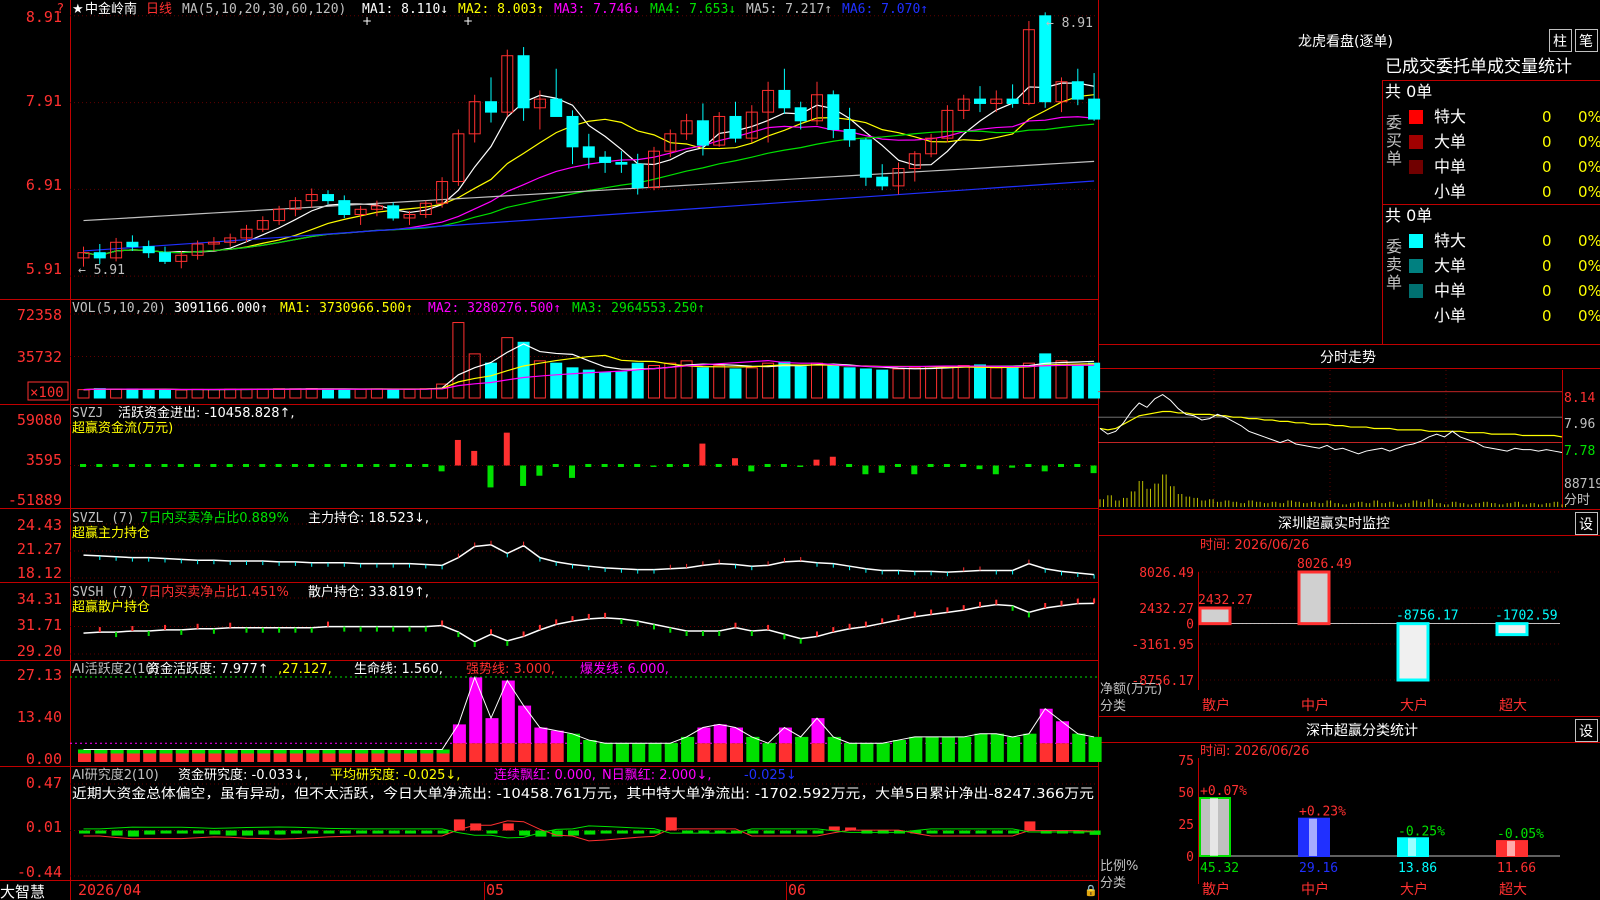 This screenshot has height=900, width=1600. What do you see at coordinates (1216, 705) in the screenshot?
I see `net-flow-category: 散户` at bounding box center [1216, 705].